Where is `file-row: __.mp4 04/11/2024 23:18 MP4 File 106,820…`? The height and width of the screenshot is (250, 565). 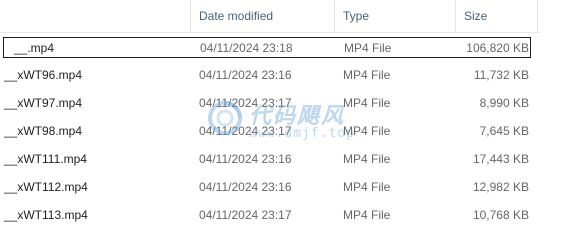 file-row: __.mp4 04/11/2024 23:18 MP4 File 106,820… is located at coordinates (267, 47).